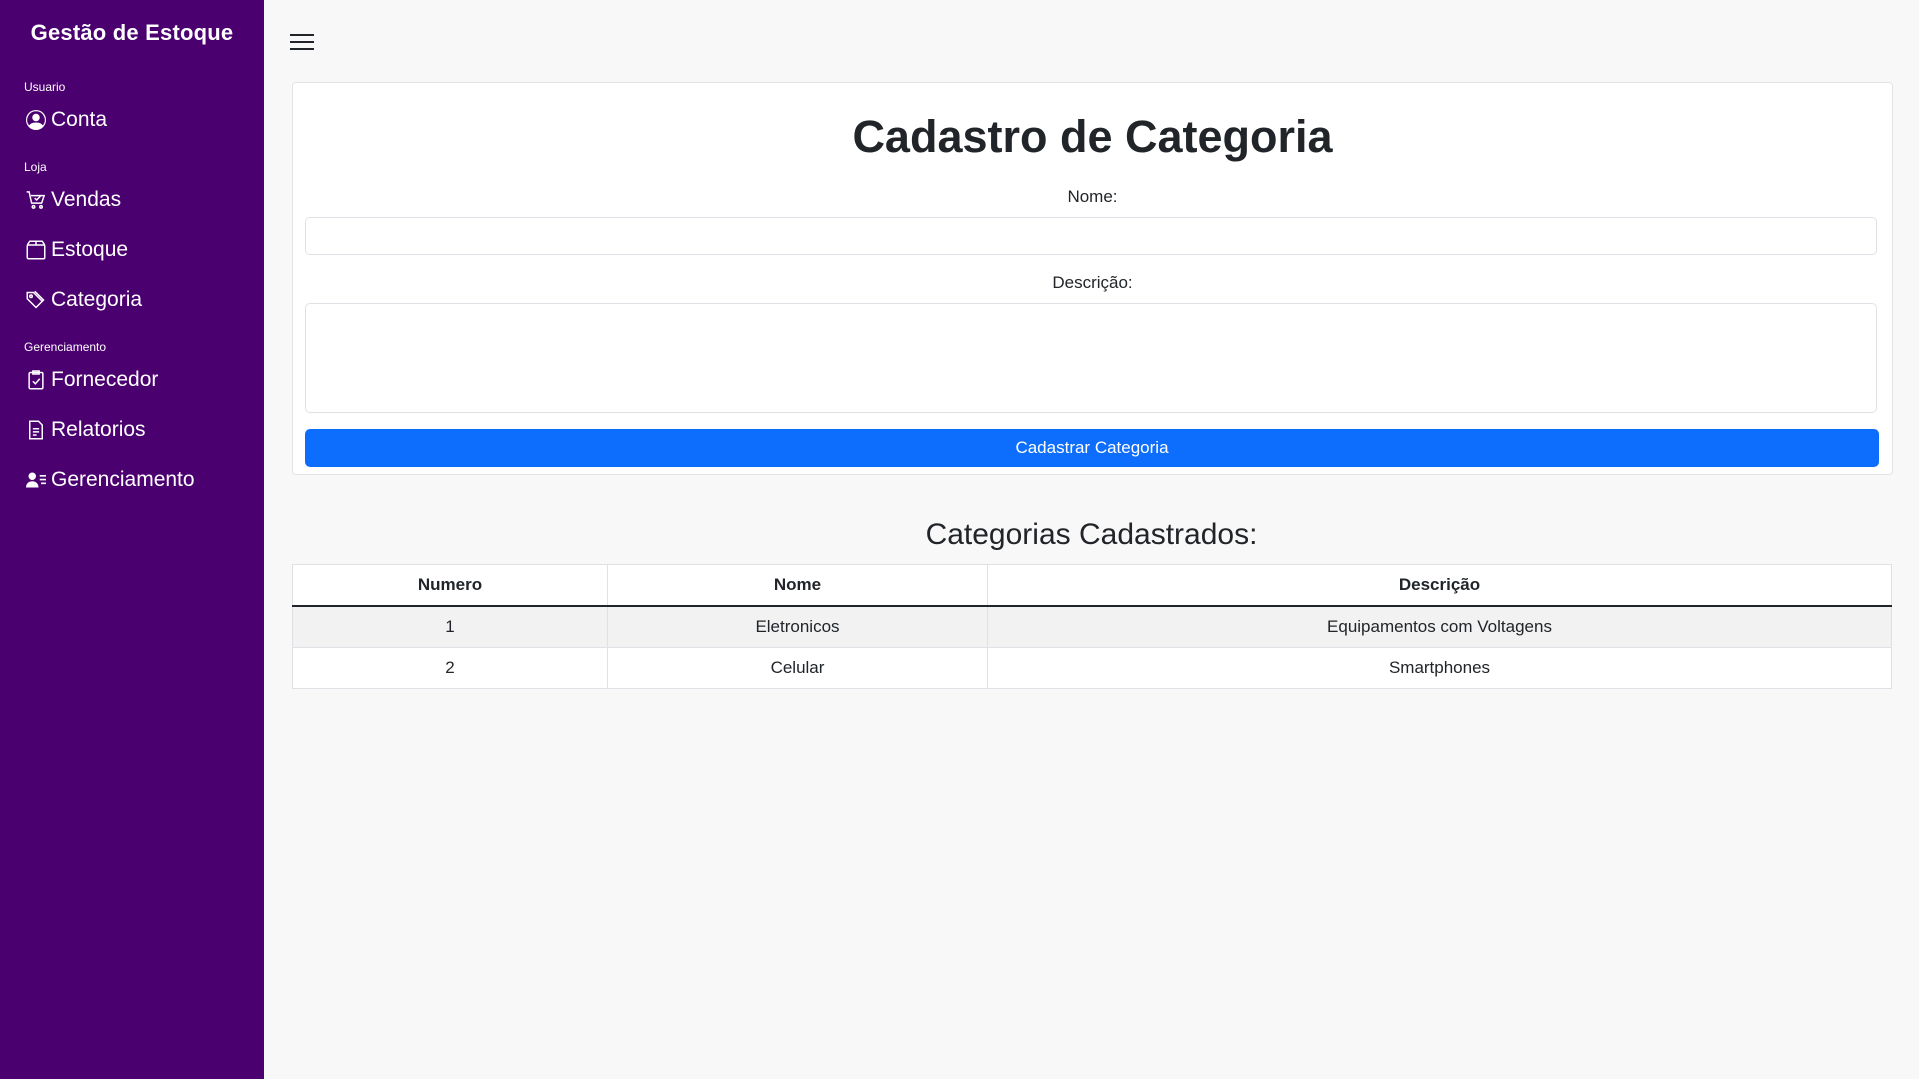 The image size is (1919, 1079). I want to click on column-header: Numero, so click(450, 585).